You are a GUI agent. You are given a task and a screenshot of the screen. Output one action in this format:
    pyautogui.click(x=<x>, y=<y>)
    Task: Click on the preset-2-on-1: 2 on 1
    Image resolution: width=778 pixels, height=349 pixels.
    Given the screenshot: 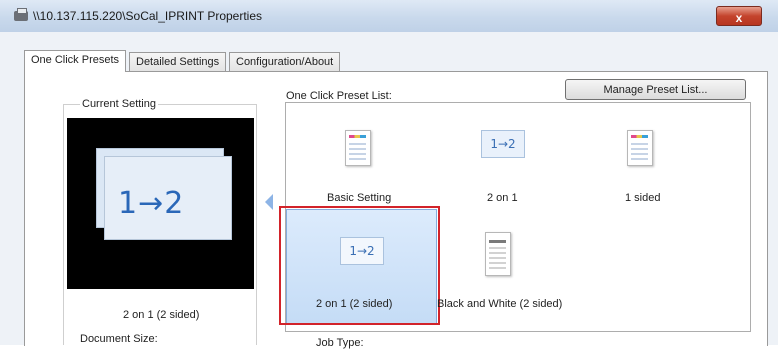 What is the action you would take?
    pyautogui.click(x=502, y=198)
    